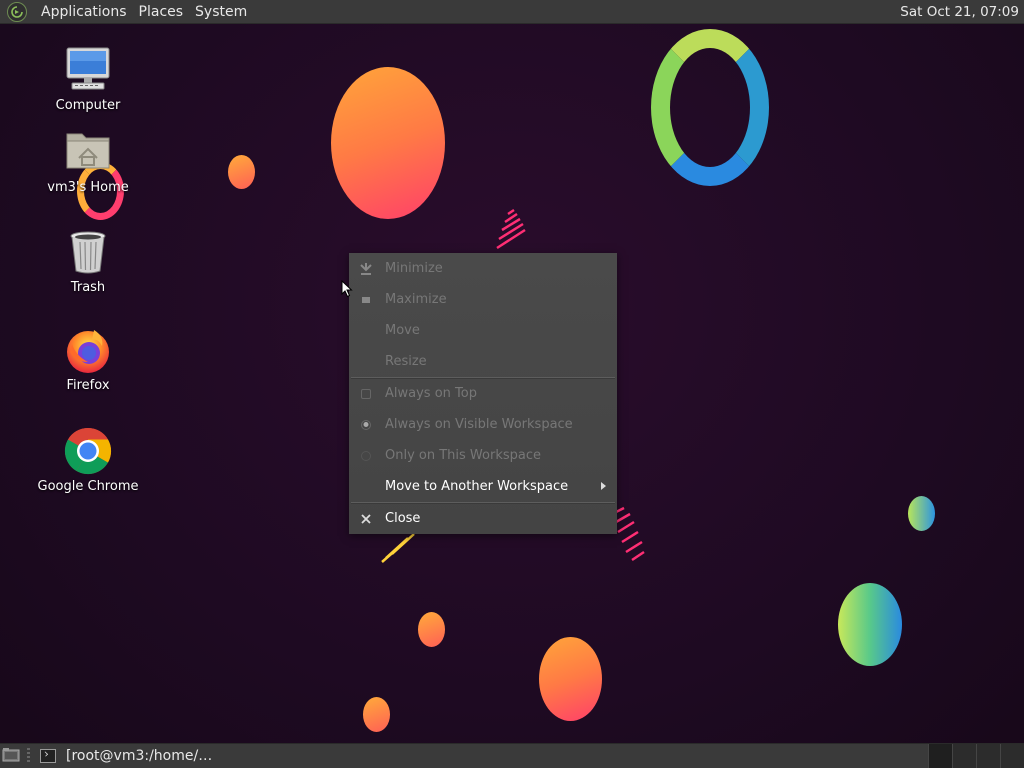  Describe the element at coordinates (88, 187) in the screenshot. I see `desktop-icon-label: vm3's Home` at that location.